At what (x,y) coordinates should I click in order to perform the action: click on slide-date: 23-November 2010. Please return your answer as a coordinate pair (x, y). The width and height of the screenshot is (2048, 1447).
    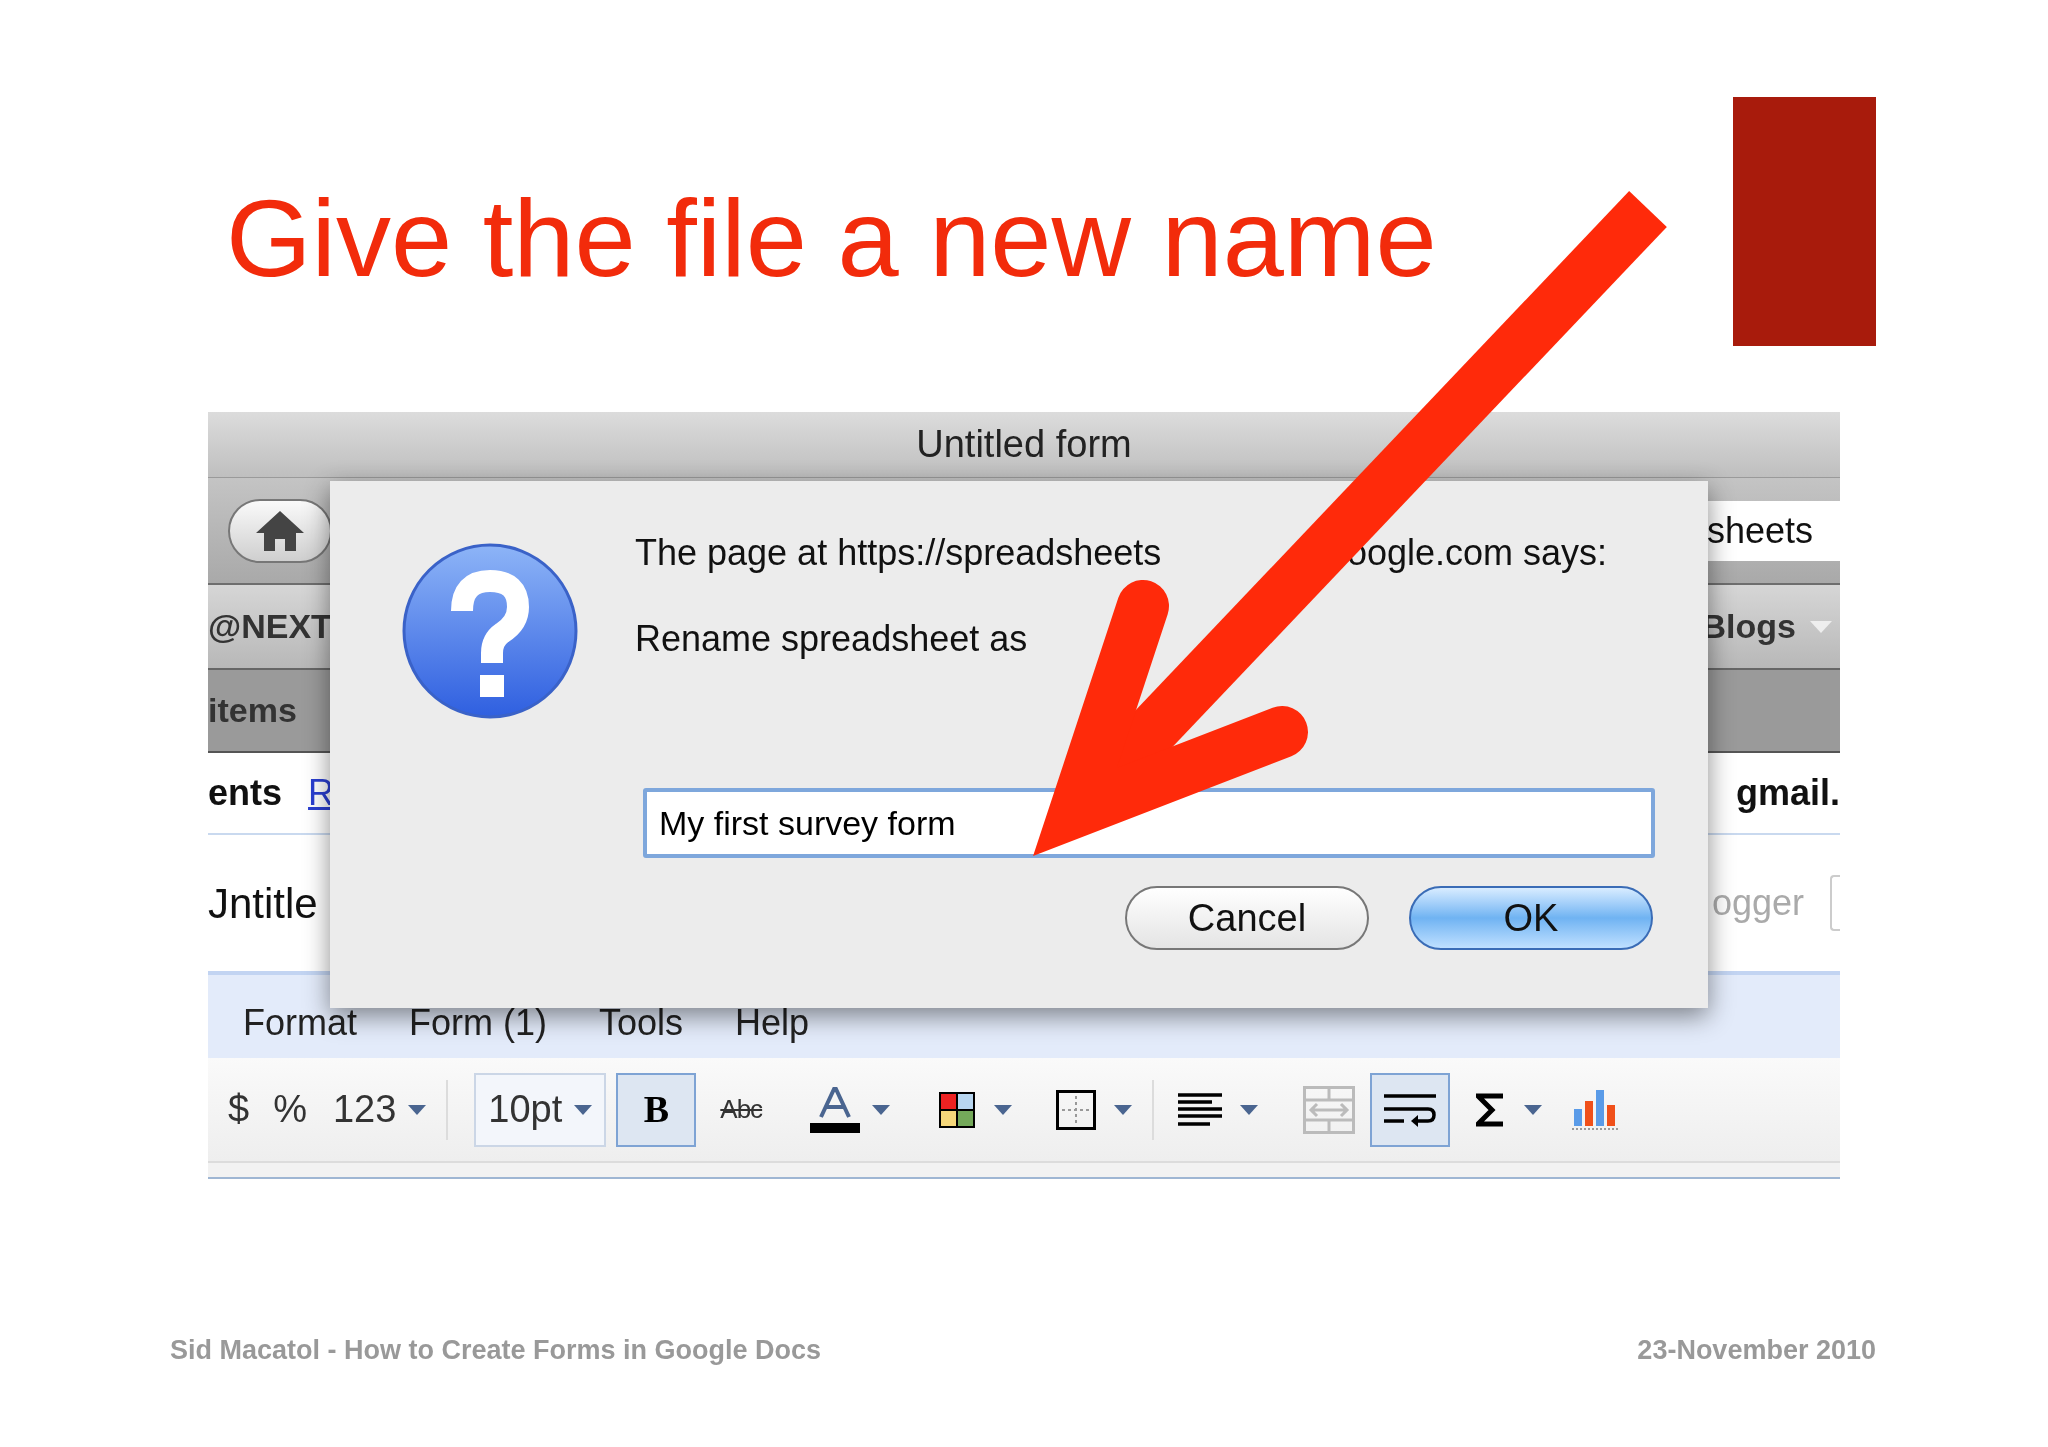
    Looking at the image, I should click on (1756, 1350).